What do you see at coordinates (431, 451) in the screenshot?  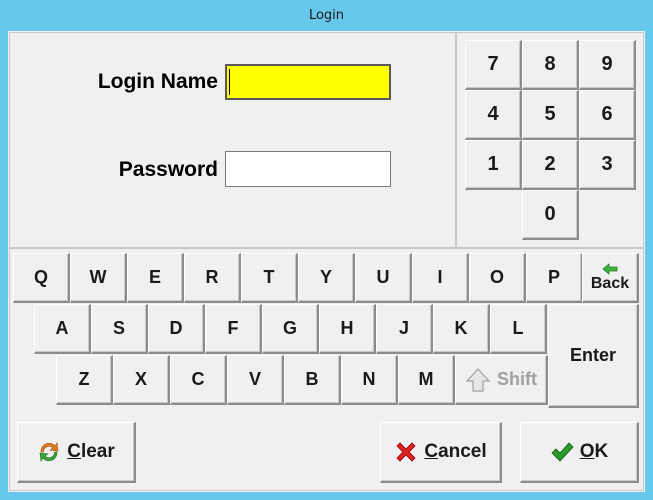 I see `cancel-mnemonic: C` at bounding box center [431, 451].